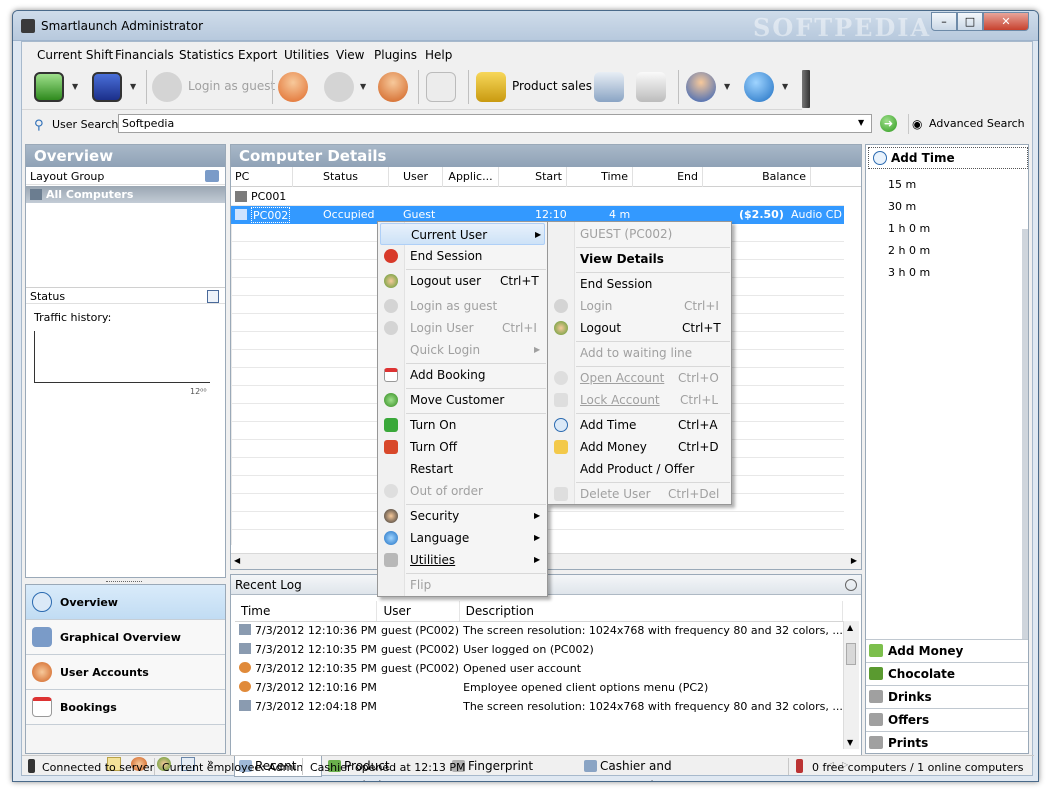 Image resolution: width=1059 pixels, height=802 pixels. Describe the element at coordinates (640, 306) in the screenshot. I see `menu-item-login: Login Ctrl+I` at that location.